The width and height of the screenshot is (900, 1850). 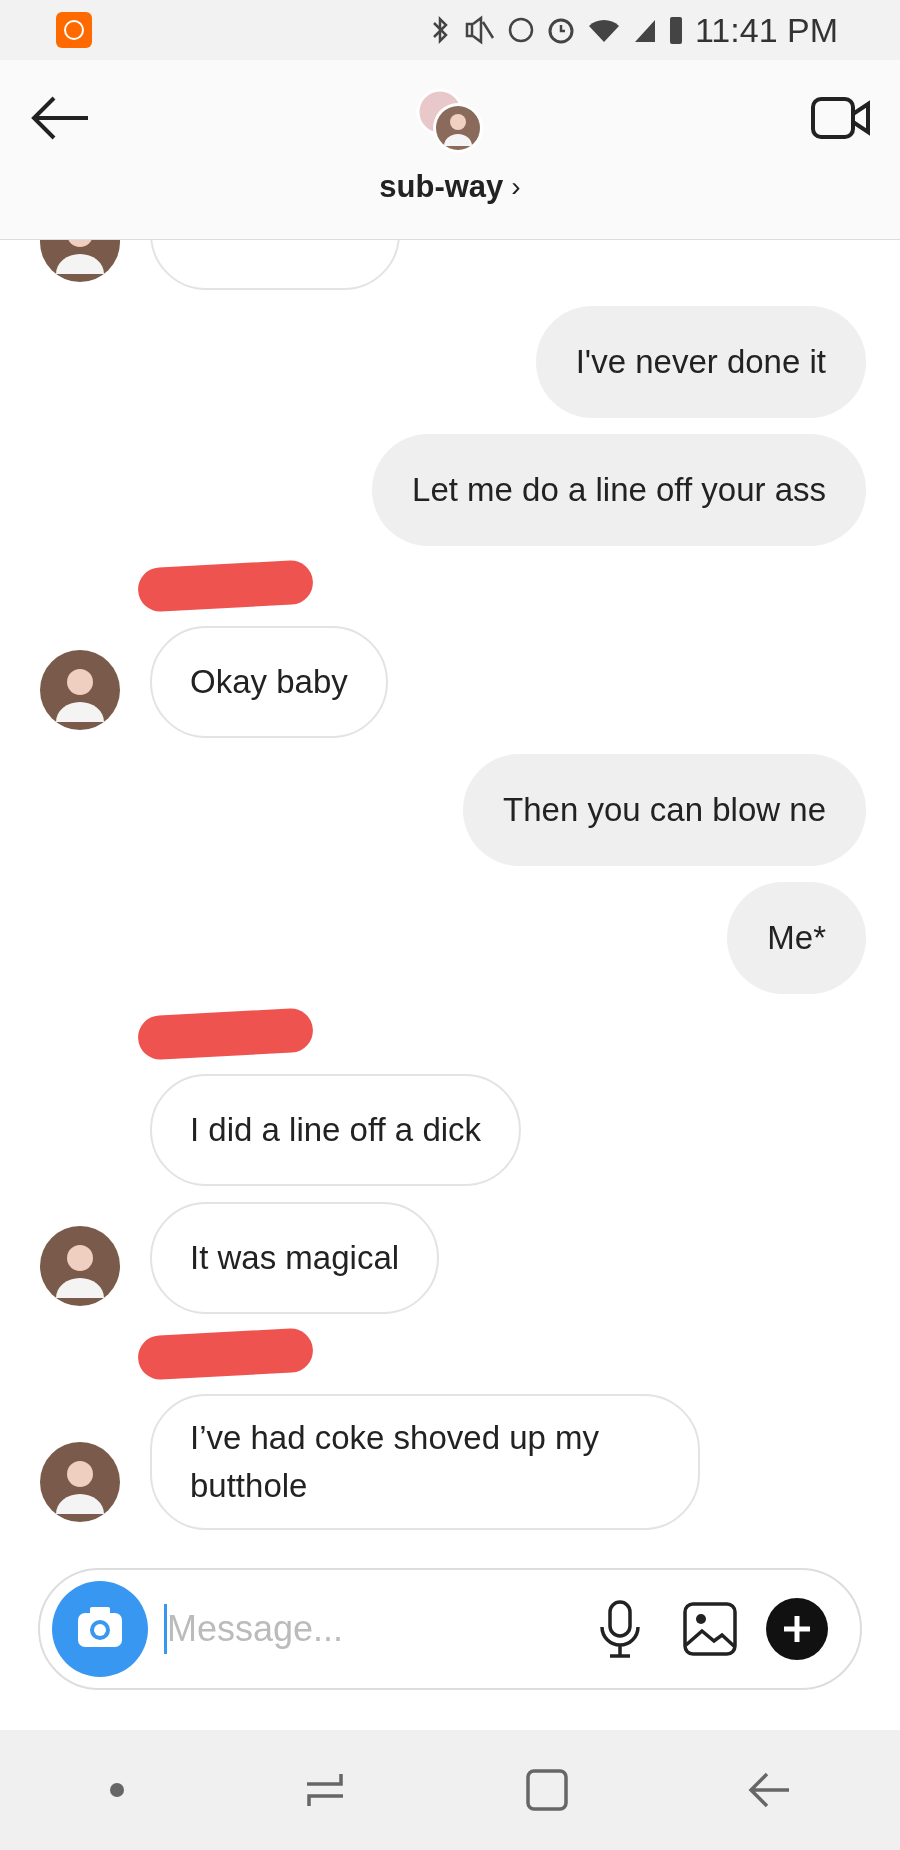 I want to click on message-bubble: Me*, so click(x=796, y=938).